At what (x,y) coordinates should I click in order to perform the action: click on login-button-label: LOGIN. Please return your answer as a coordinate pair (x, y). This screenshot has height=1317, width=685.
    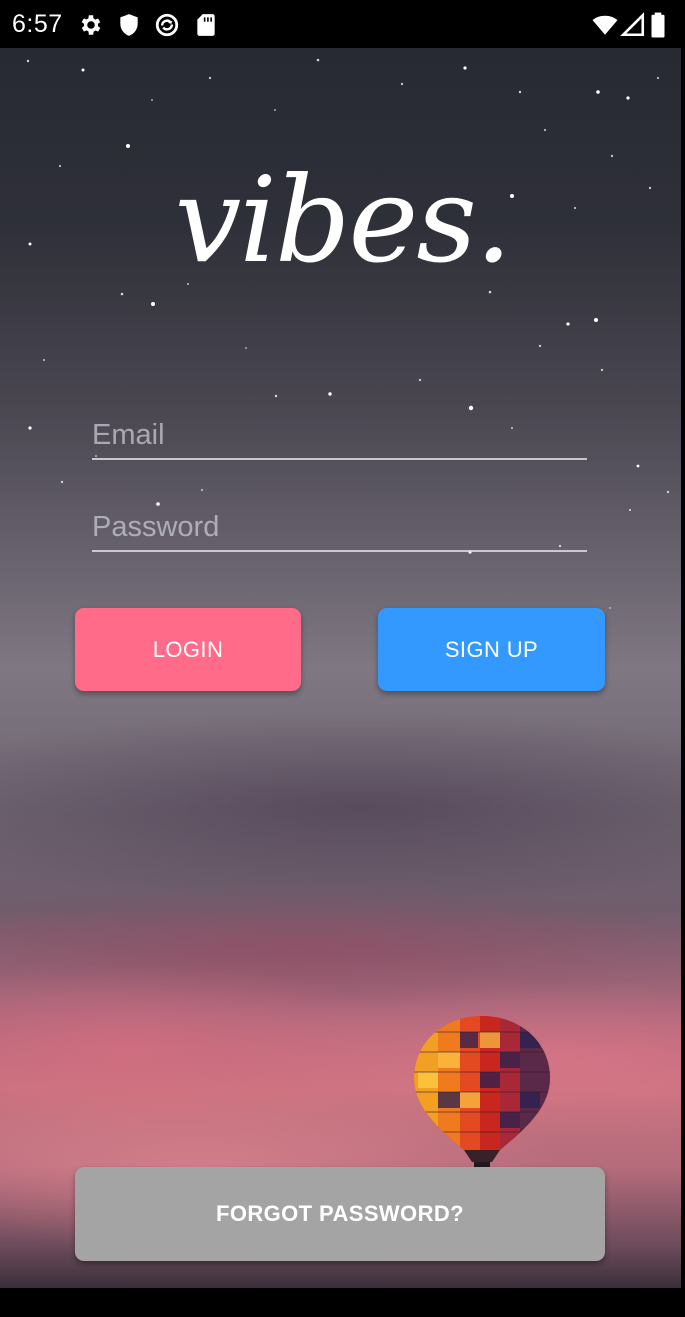
    Looking at the image, I should click on (188, 649).